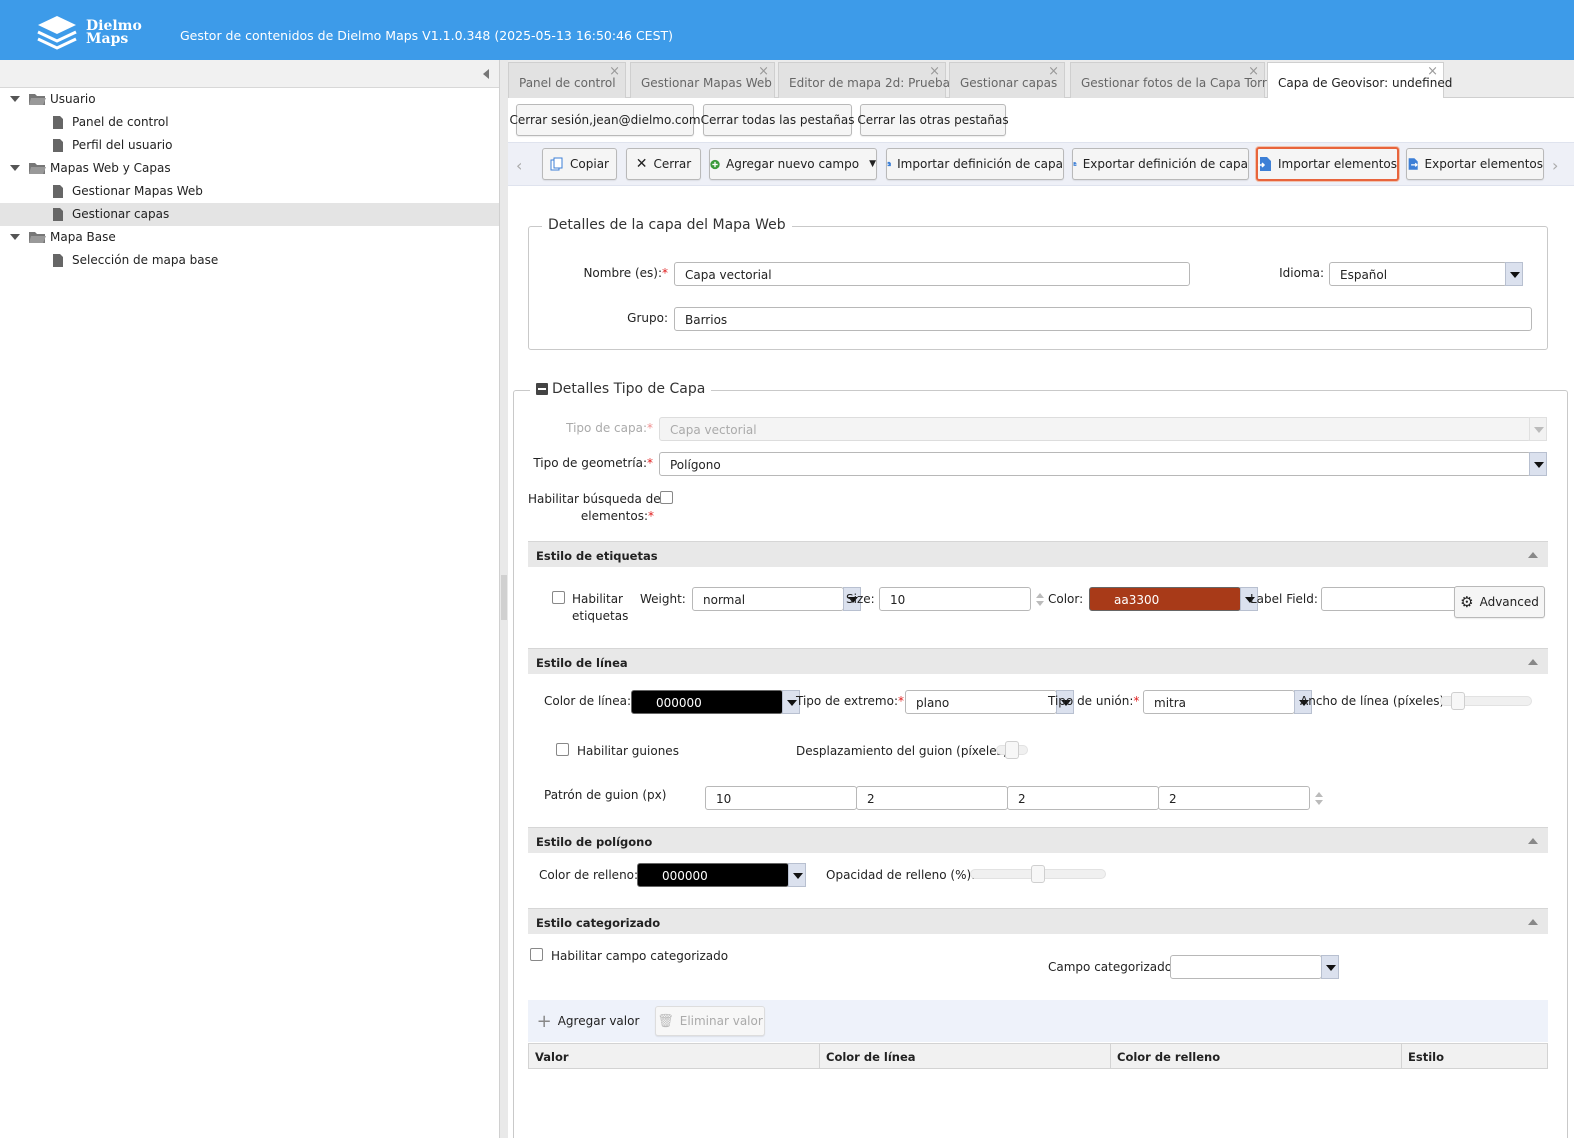 This screenshot has height=1138, width=1574. What do you see at coordinates (663, 164) in the screenshot?
I see `close-button: ✕ Cerrar` at bounding box center [663, 164].